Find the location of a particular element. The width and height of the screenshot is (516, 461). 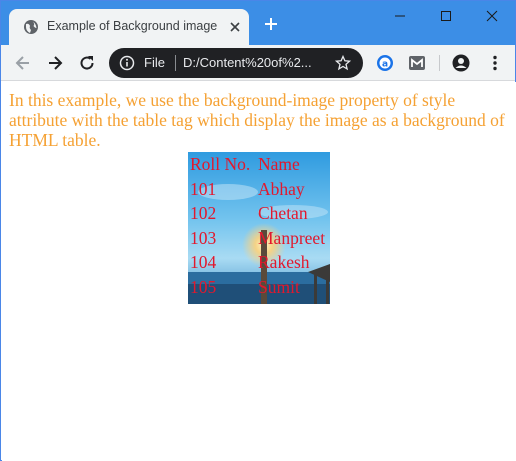

roll-cell: 102 is located at coordinates (203, 213).